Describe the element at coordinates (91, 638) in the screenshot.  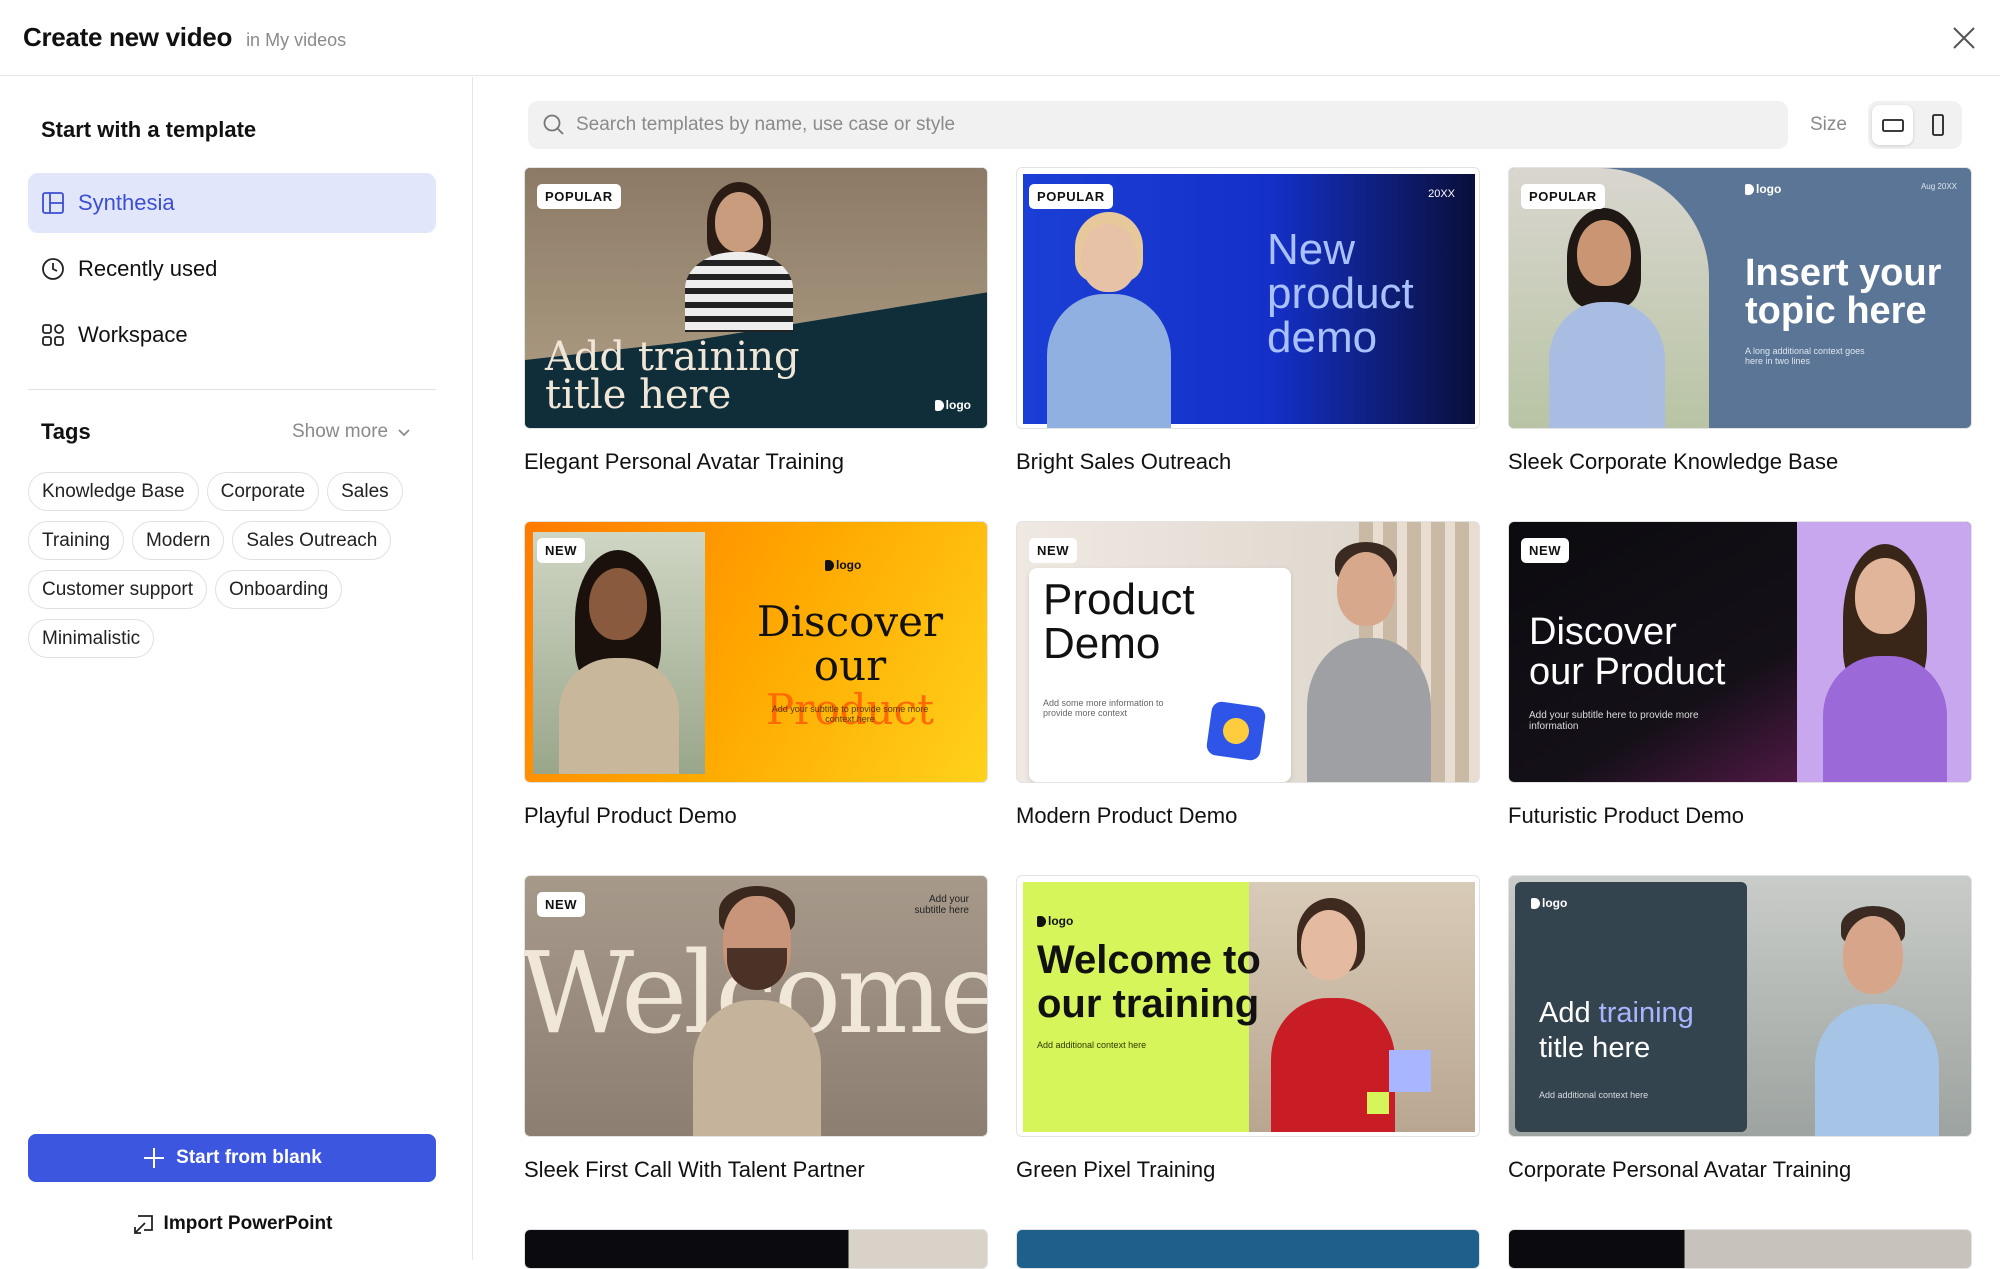
I see `tag-chip: Minimalistic` at that location.